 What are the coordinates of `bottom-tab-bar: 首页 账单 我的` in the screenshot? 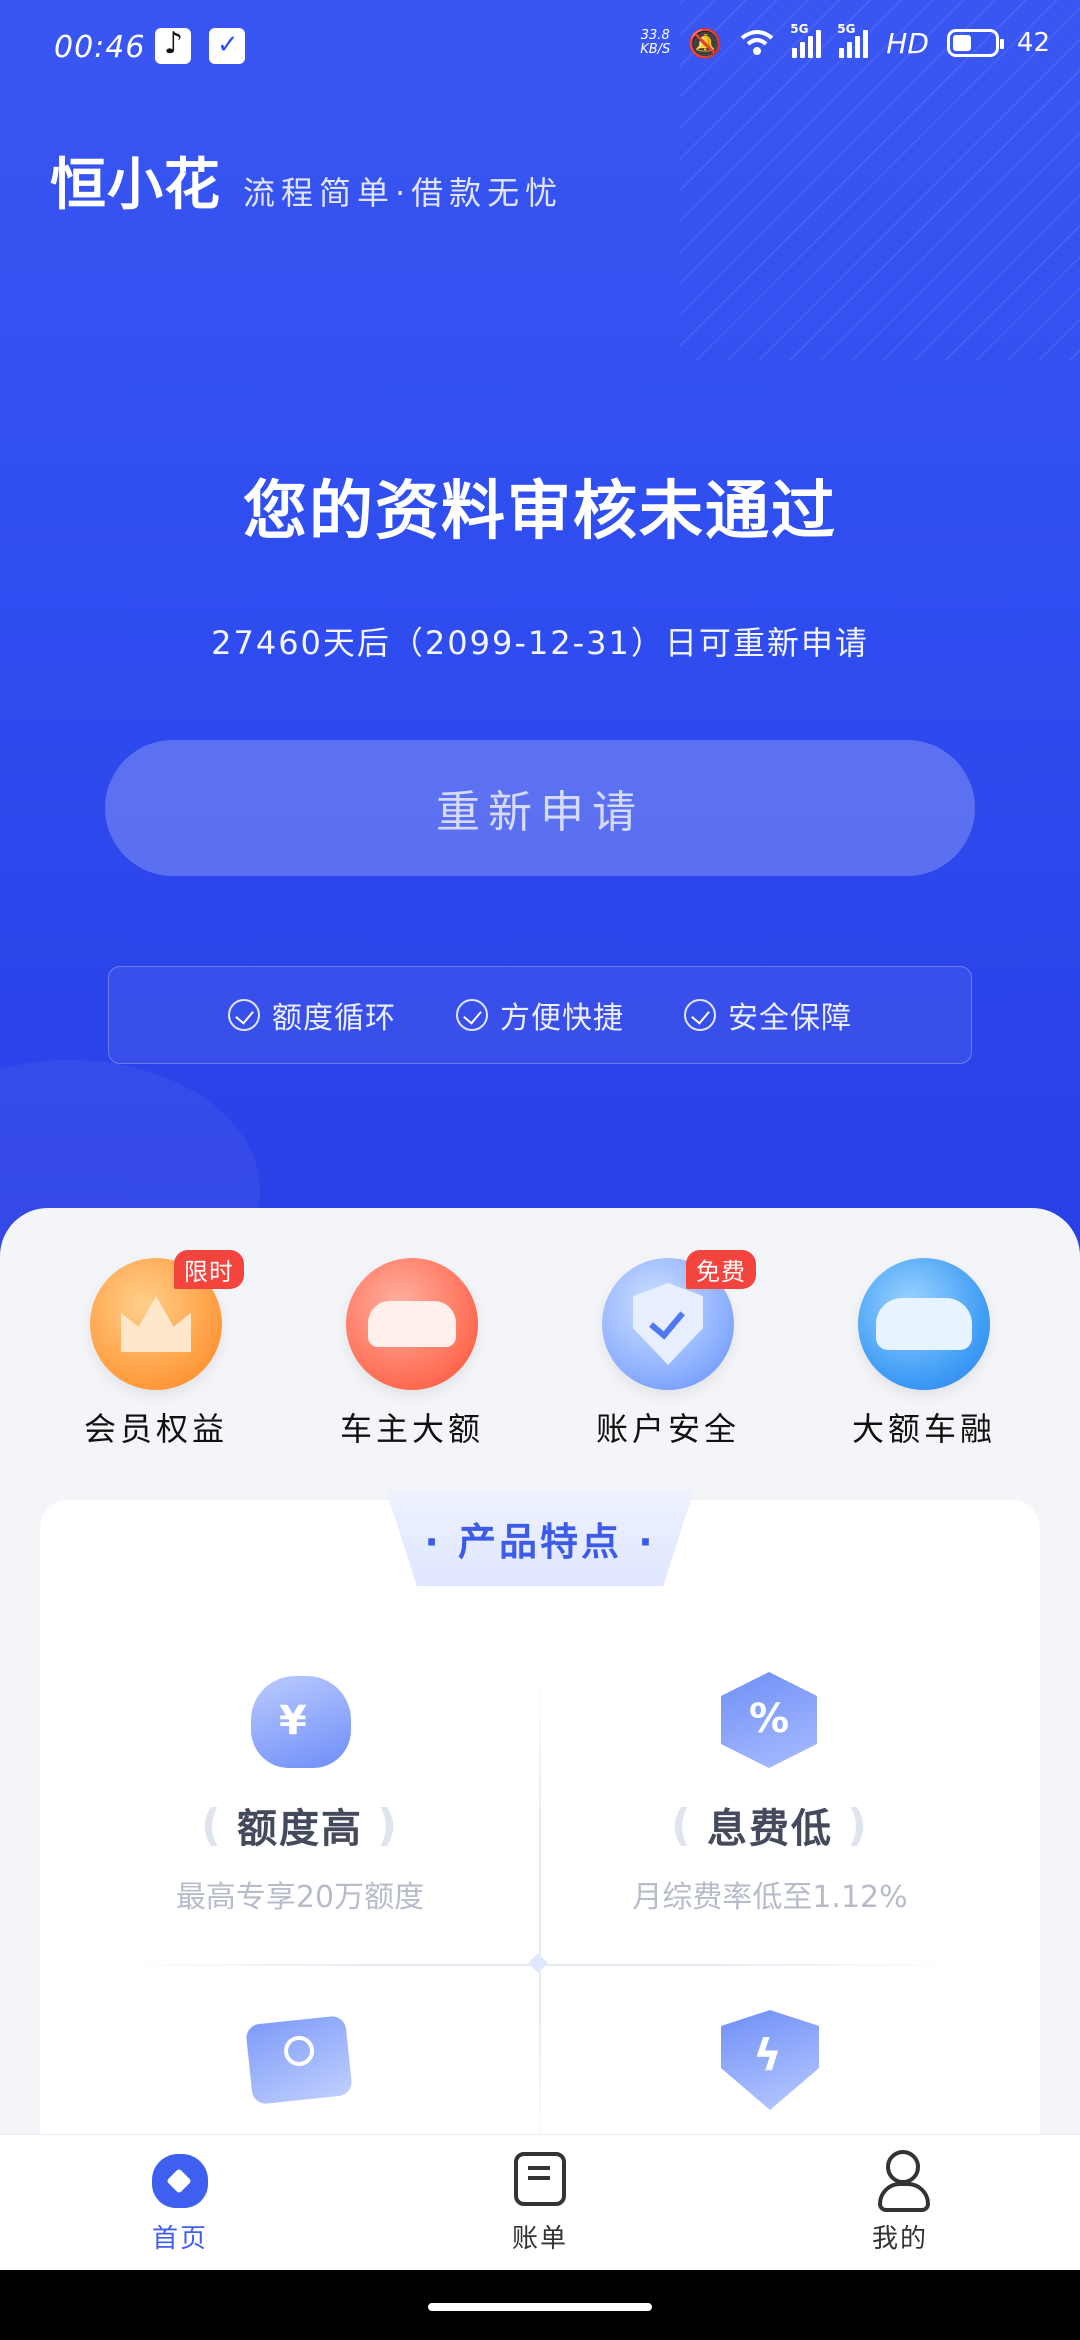 It's located at (540, 2202).